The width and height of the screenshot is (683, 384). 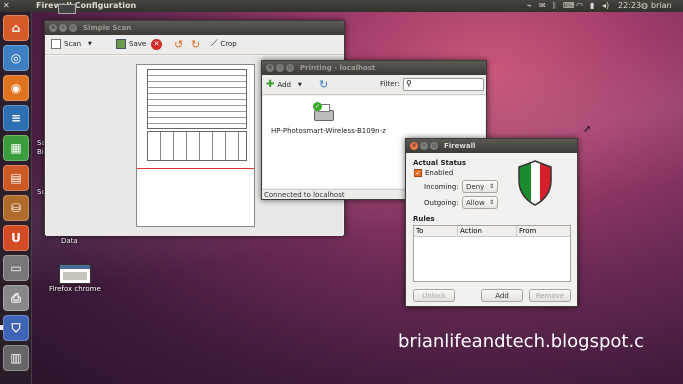 What do you see at coordinates (439, 173) in the screenshot?
I see `enabled-label: Enabled` at bounding box center [439, 173].